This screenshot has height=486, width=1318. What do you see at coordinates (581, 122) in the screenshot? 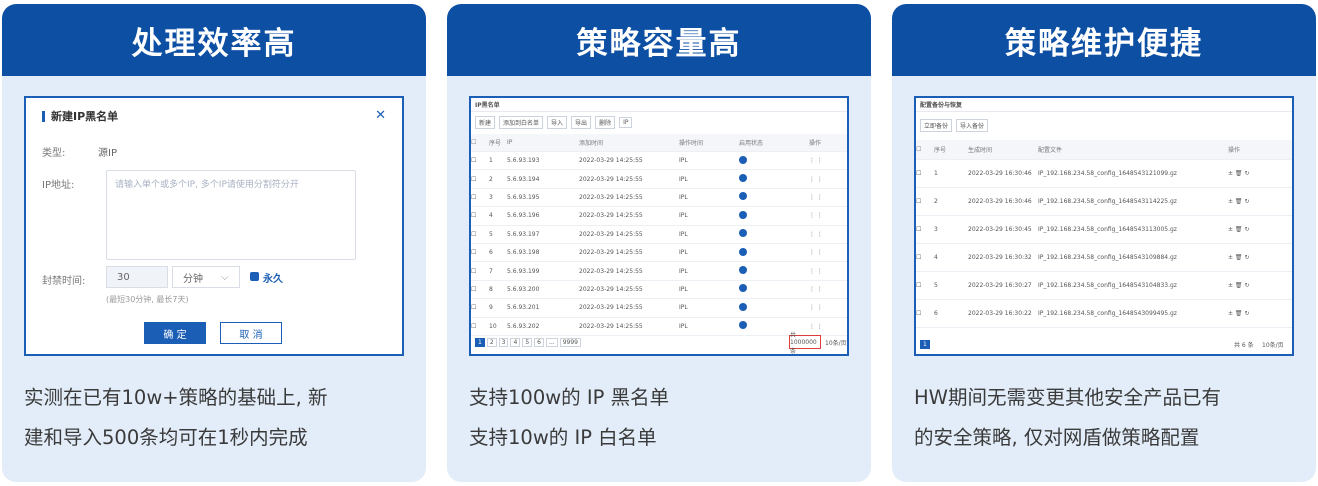
I see `toolbar-button: 导出` at bounding box center [581, 122].